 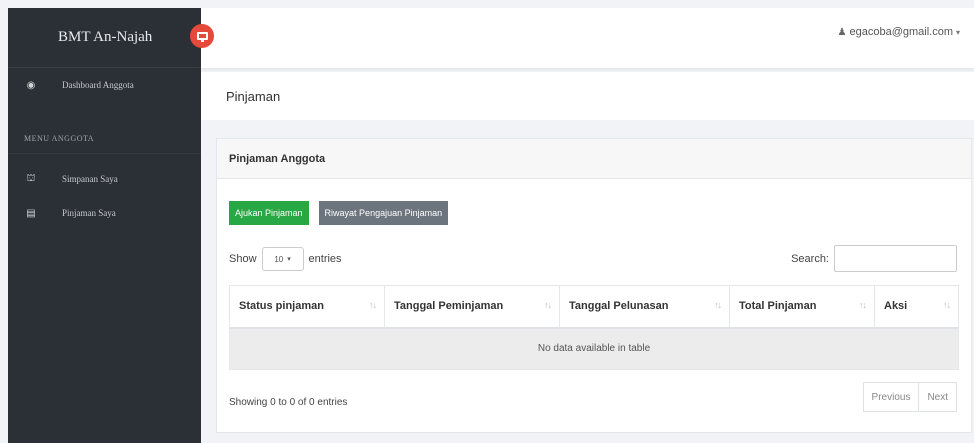 What do you see at coordinates (31, 213) in the screenshot?
I see `list-icon: ▤` at bounding box center [31, 213].